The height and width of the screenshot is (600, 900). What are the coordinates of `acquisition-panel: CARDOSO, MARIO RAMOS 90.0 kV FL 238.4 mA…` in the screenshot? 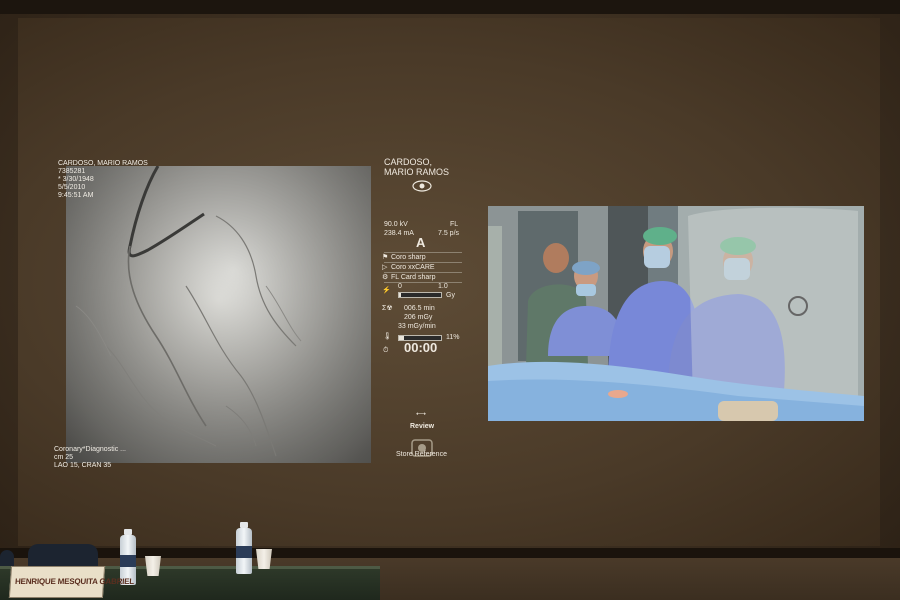 It's located at (427, 315).